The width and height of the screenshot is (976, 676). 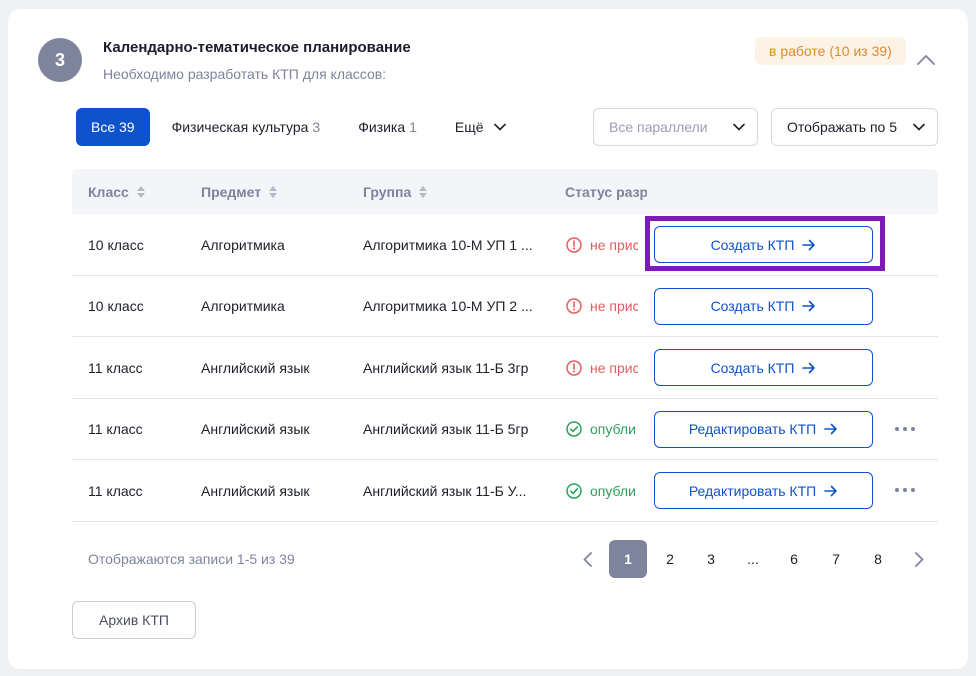 What do you see at coordinates (836, 559) in the screenshot?
I see `pagination-page: 7` at bounding box center [836, 559].